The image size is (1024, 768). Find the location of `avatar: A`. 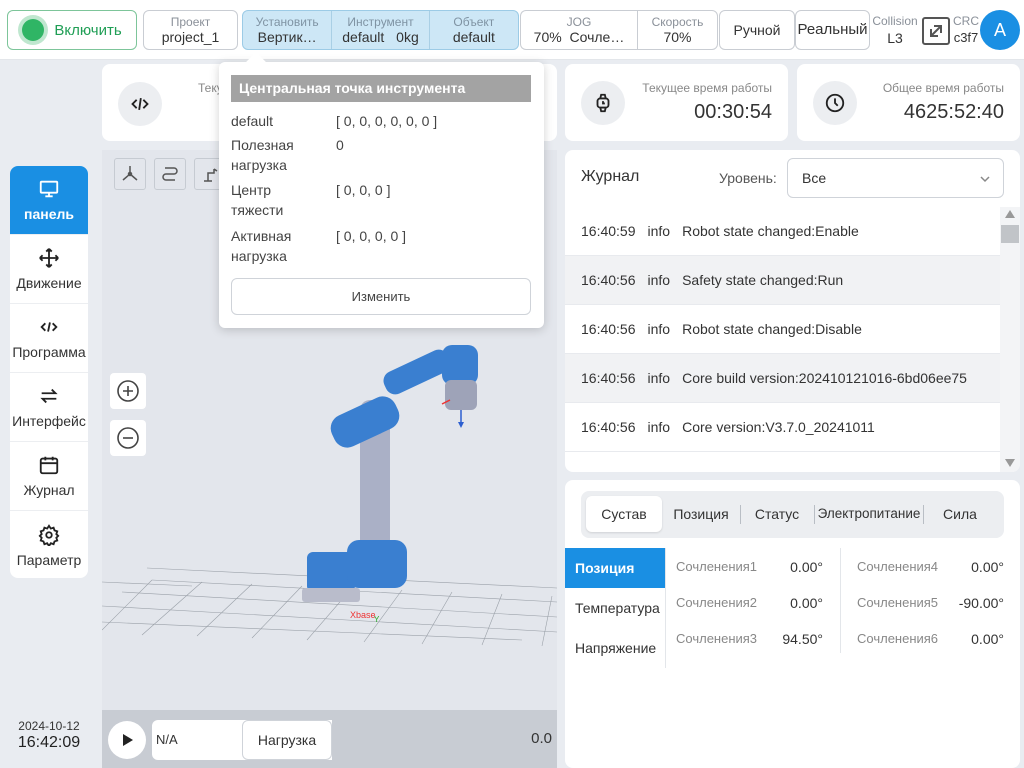

avatar: A is located at coordinates (1000, 30).